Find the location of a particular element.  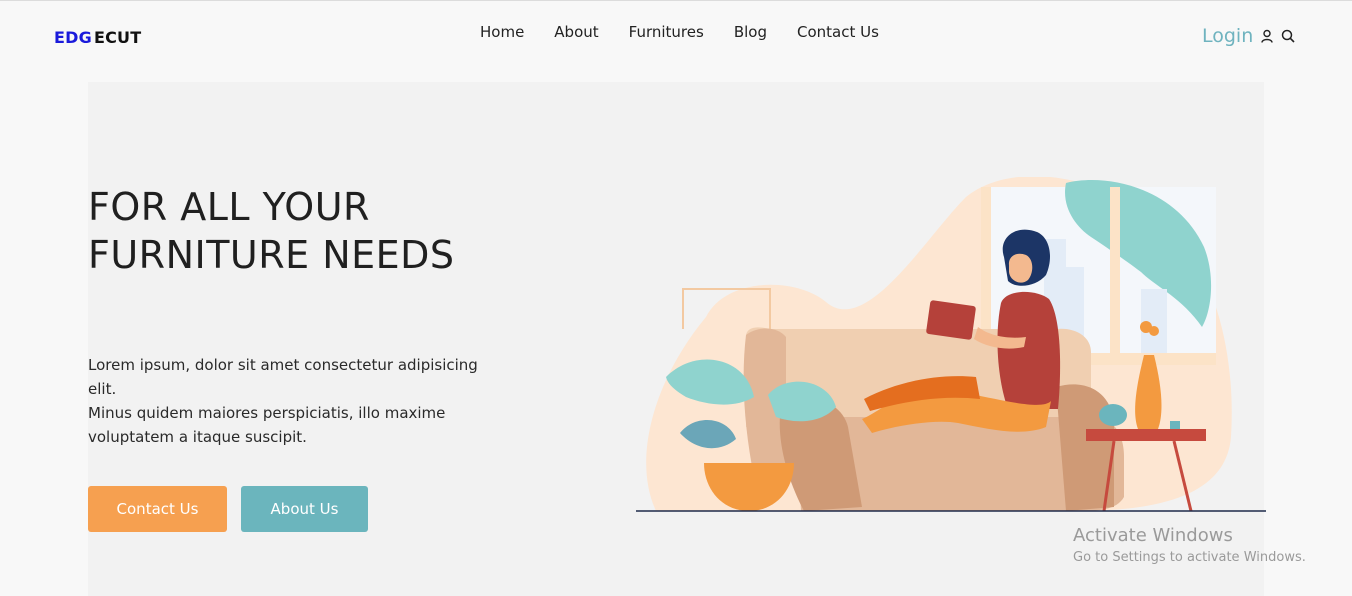

about-us-button: About Us is located at coordinates (304, 509).